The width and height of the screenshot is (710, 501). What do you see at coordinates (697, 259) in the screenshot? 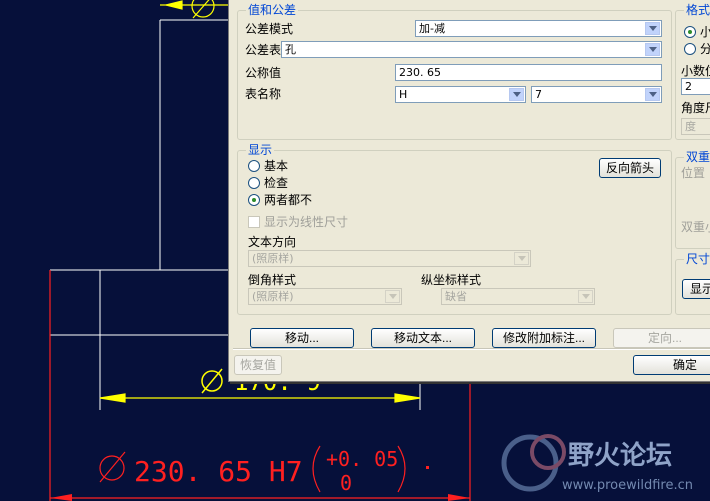
I see `group-size-title: 尺寸` at bounding box center [697, 259].